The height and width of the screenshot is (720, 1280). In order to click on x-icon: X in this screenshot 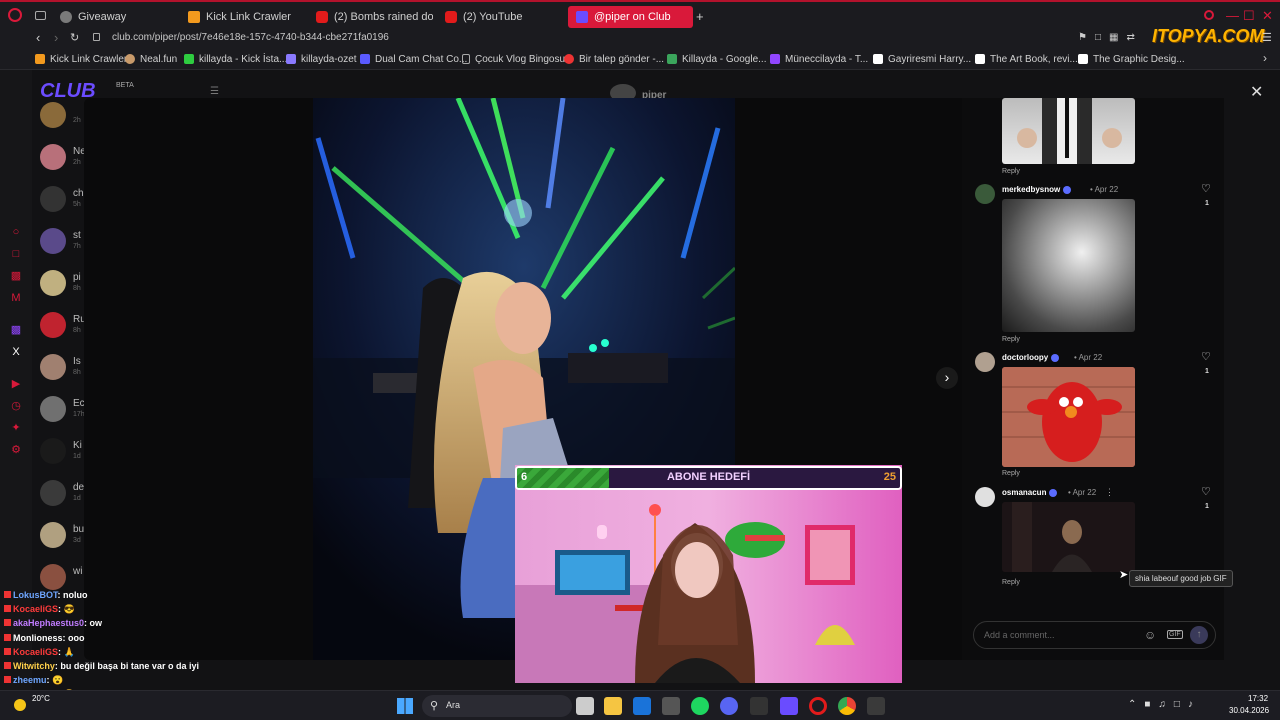, I will do `click(16, 352)`.